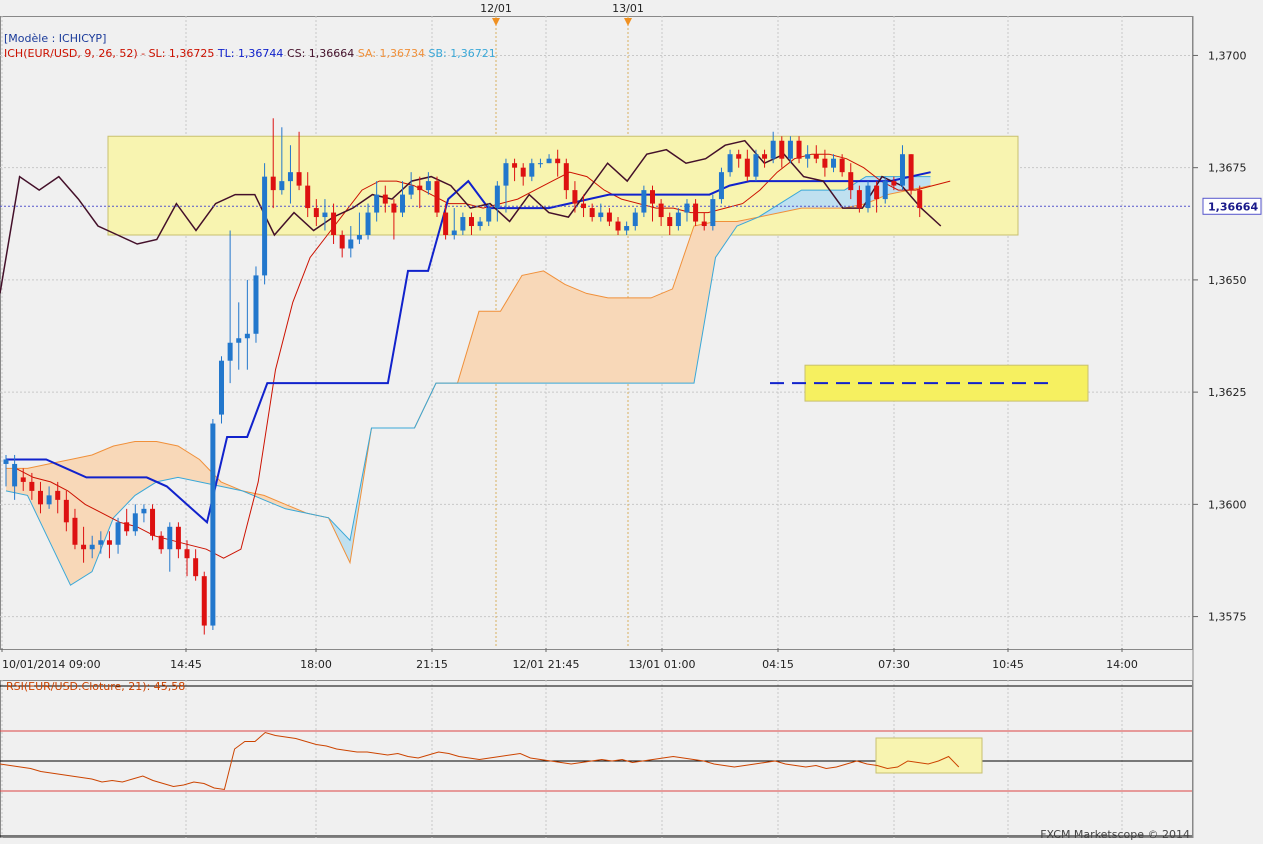  Describe the element at coordinates (181, 53) in the screenshot. I see `sl-value: SL: 1,36725` at that location.